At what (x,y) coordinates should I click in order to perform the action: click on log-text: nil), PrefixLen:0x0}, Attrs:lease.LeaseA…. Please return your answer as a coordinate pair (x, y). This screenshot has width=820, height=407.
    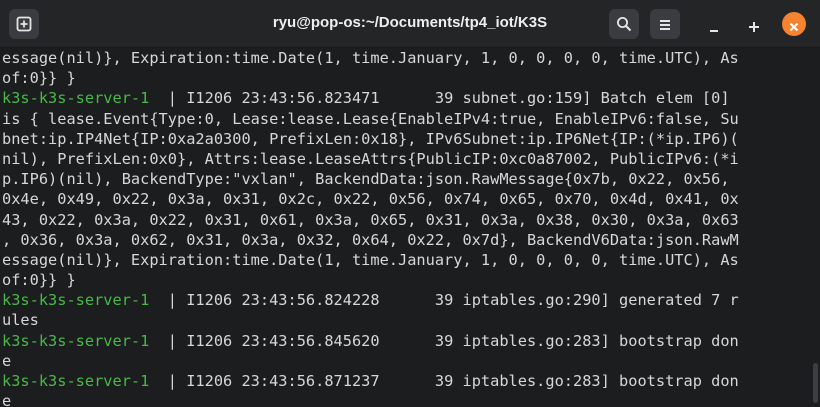
    Looking at the image, I should click on (370, 158).